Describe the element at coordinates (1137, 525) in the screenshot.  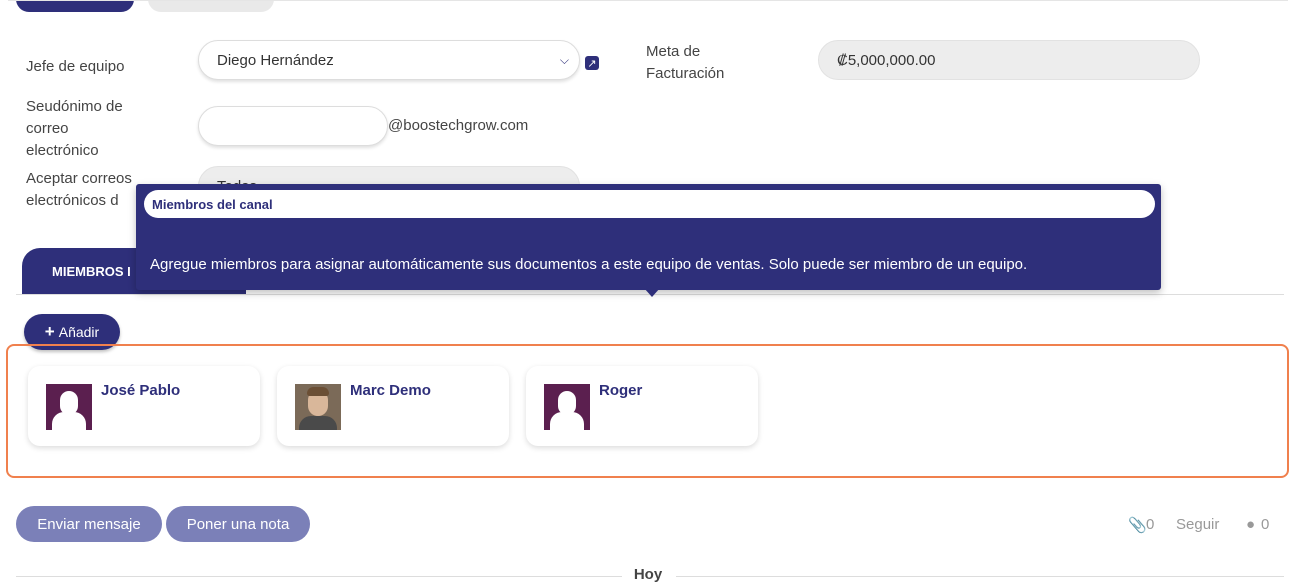
I see `paperclip-icon: 📎` at that location.